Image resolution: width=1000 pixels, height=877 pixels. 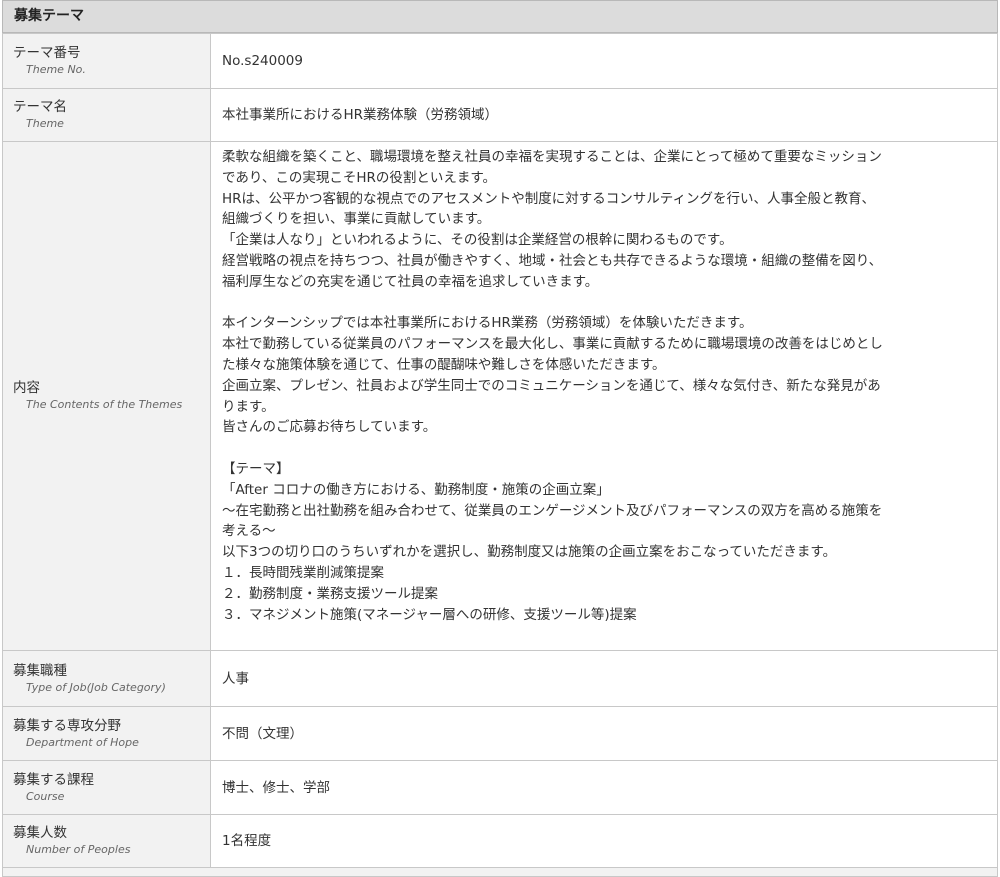 I want to click on label-ja: テーマ番号, so click(x=47, y=53).